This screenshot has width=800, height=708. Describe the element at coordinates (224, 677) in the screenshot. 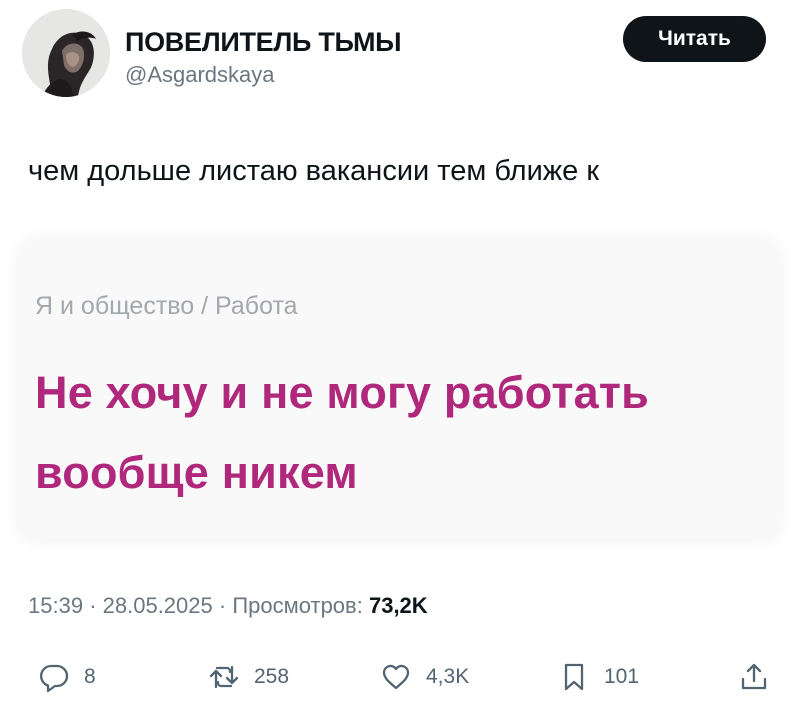

I see `retweet-icon` at that location.